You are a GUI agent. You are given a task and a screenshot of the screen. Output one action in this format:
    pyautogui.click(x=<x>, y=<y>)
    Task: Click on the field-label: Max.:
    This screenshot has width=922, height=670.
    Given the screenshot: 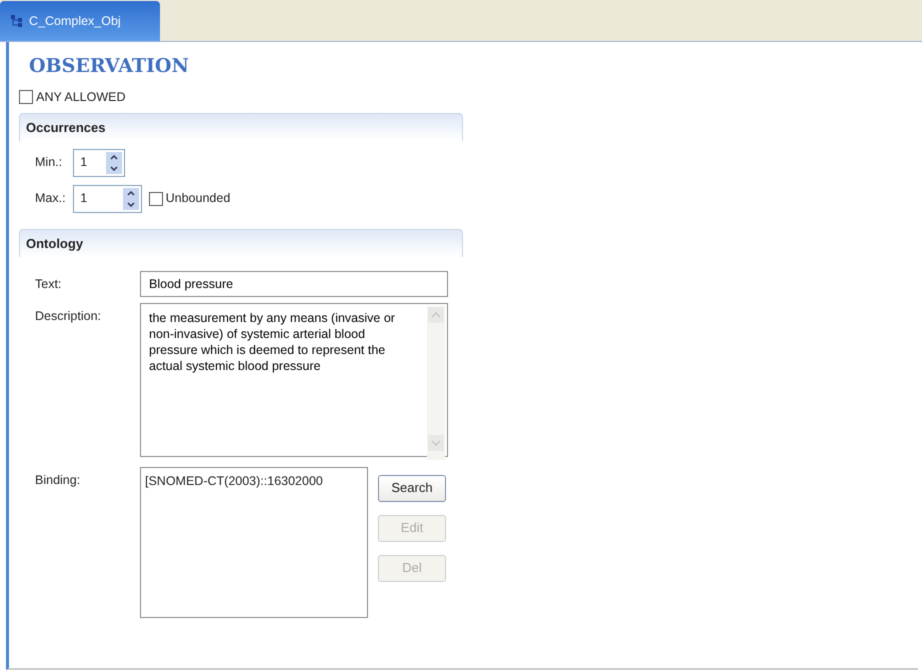 What is the action you would take?
    pyautogui.click(x=51, y=199)
    